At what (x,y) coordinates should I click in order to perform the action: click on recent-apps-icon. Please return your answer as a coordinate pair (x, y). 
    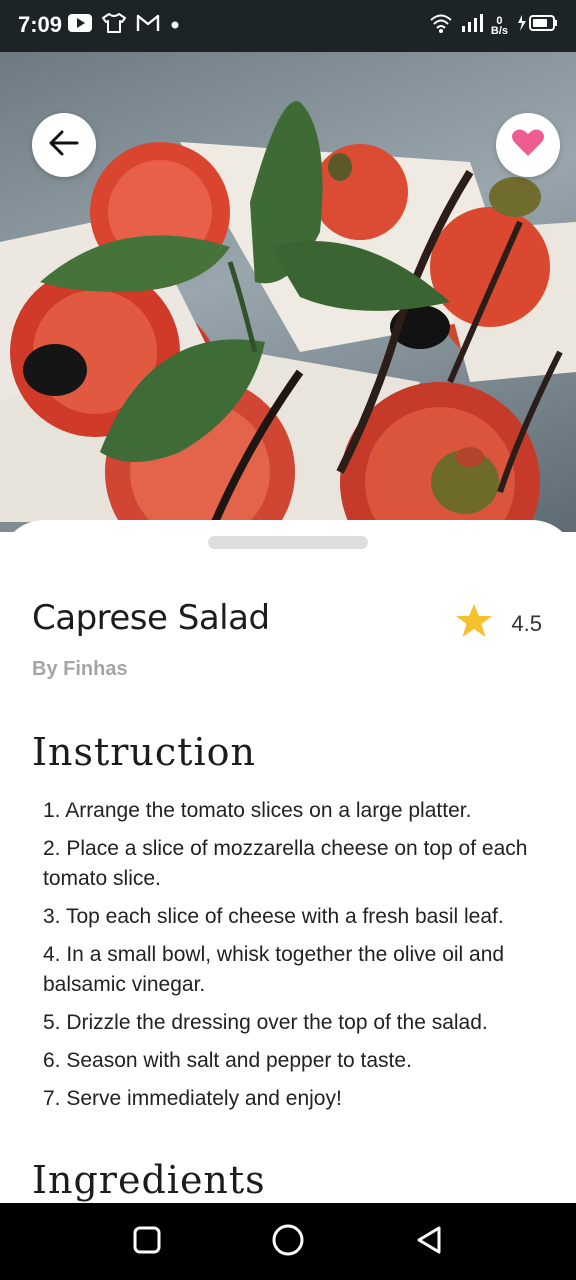
    Looking at the image, I should click on (147, 1242).